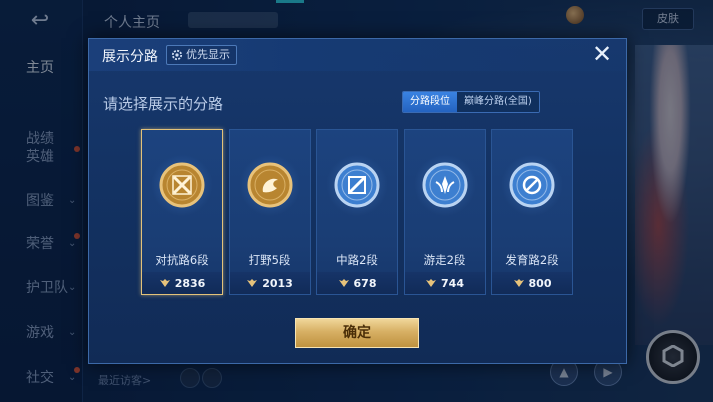 This screenshot has width=713, height=402. I want to click on lane-score: 744, so click(444, 283).